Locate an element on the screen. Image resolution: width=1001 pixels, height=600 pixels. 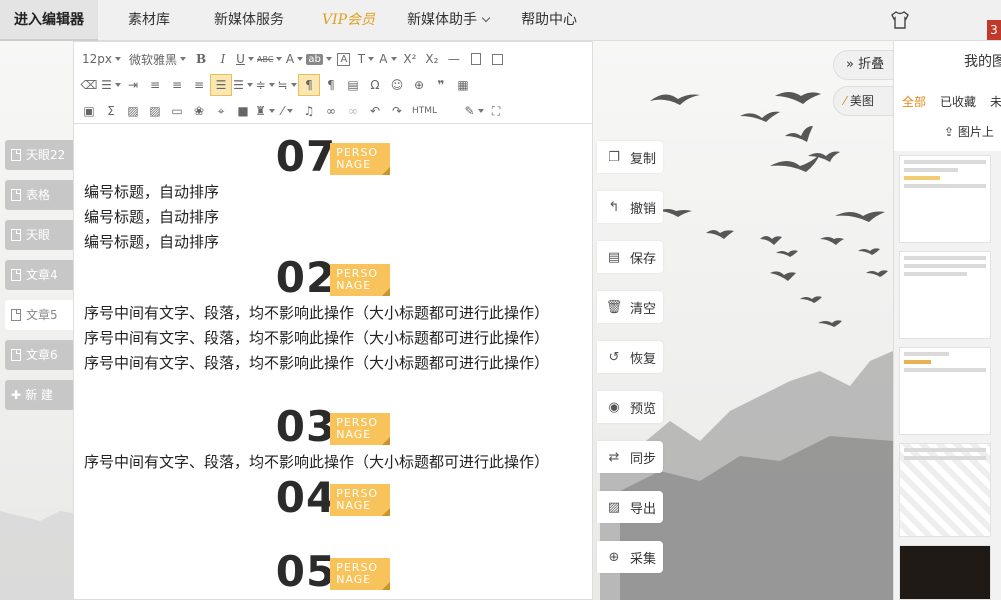
text-style-icon: T is located at coordinates (366, 59).